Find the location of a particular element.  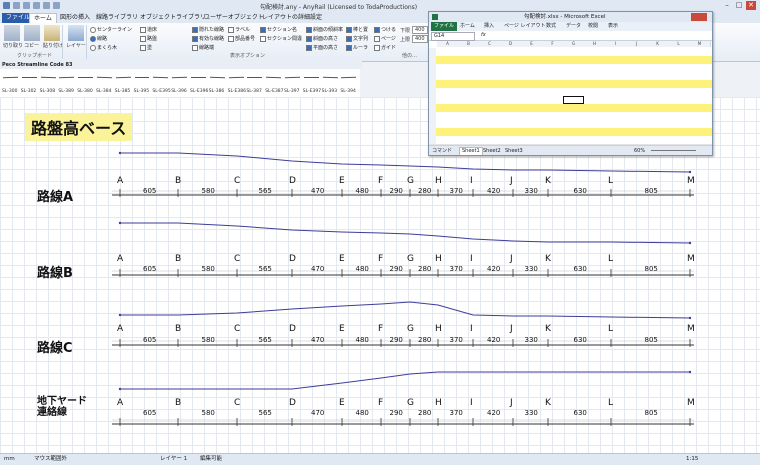

library-item-label: SL-E396 is located at coordinates (199, 91).